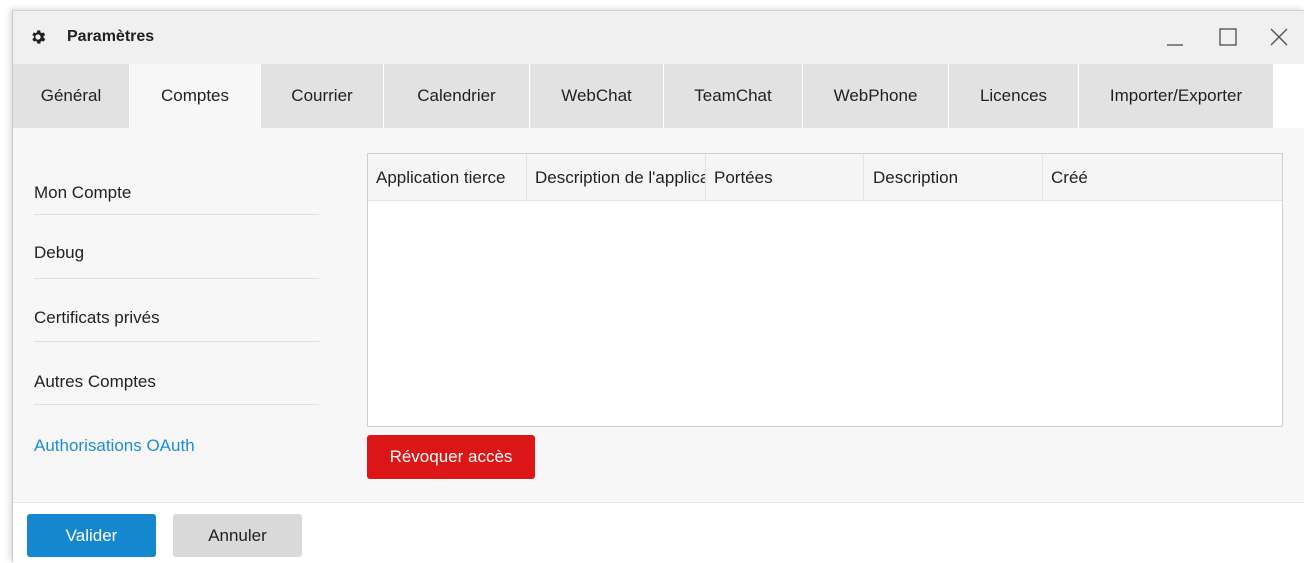 The width and height of the screenshot is (1304, 563). I want to click on tab-webchat: WebChat, so click(597, 96).